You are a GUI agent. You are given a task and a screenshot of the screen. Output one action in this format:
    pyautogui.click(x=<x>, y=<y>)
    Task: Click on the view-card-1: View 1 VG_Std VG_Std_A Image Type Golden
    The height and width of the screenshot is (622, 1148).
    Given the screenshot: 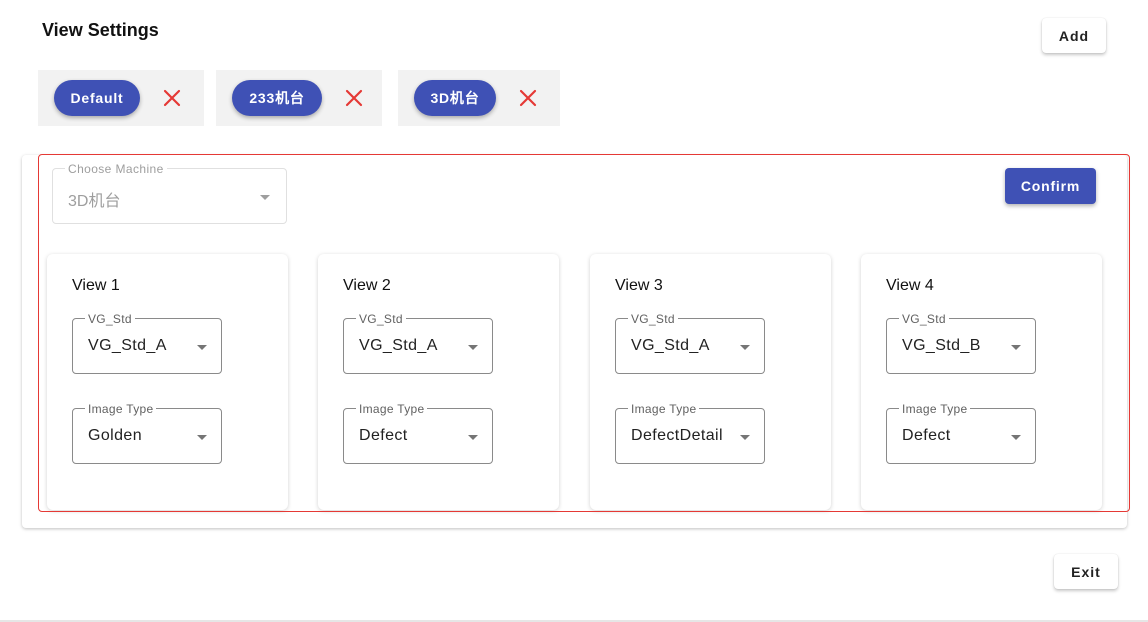 What is the action you would take?
    pyautogui.click(x=167, y=382)
    